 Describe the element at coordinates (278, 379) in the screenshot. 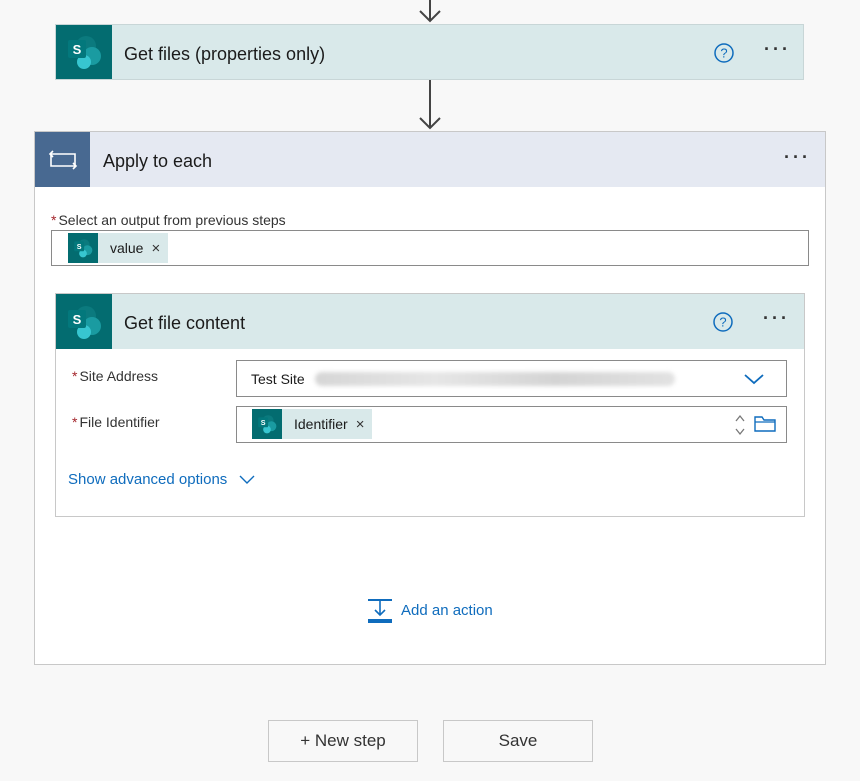

I see `site-address-value: Test Site` at that location.